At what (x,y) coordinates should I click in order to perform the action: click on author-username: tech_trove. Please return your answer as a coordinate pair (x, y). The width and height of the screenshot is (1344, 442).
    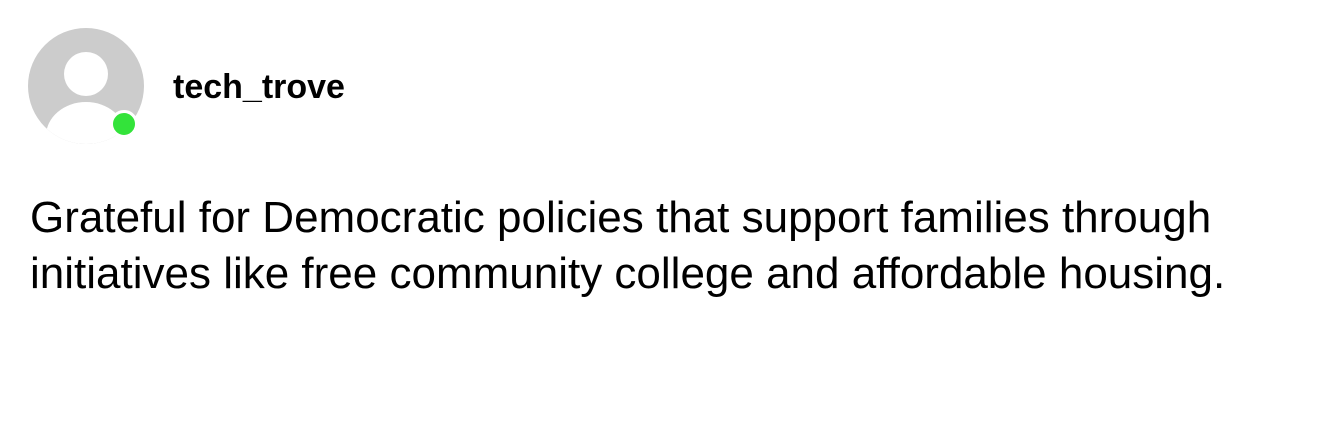
    Looking at the image, I should click on (259, 87).